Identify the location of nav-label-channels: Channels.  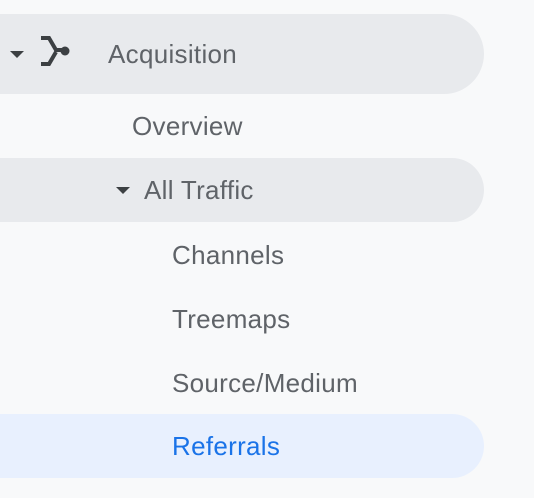
(228, 254).